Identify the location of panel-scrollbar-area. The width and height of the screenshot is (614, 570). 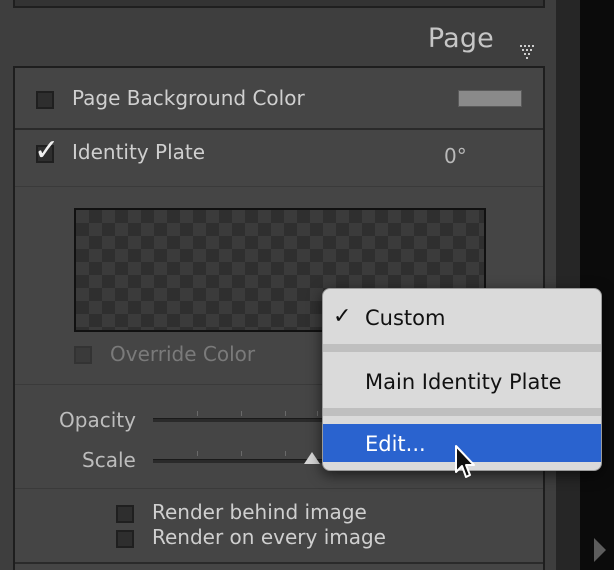
(568, 285).